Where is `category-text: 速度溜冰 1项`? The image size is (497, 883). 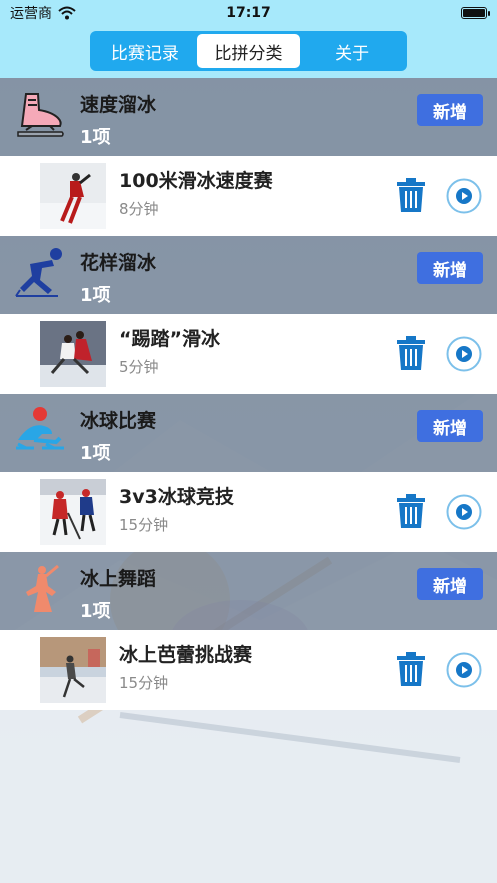
category-text: 速度溜冰 1项 is located at coordinates (118, 119).